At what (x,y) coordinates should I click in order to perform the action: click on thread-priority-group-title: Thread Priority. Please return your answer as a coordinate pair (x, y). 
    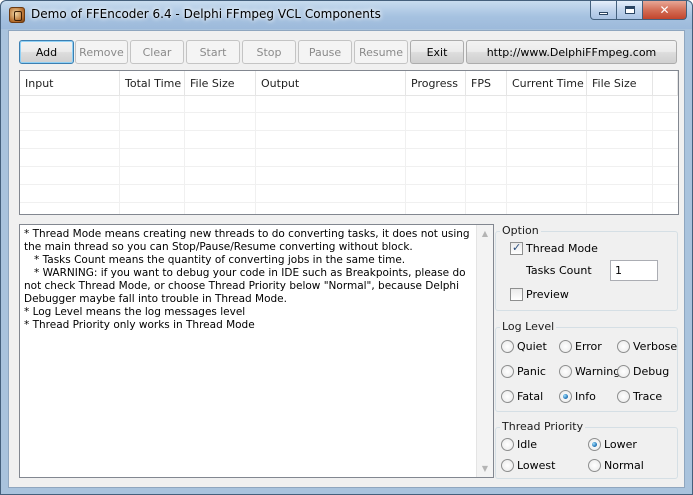
    Looking at the image, I should click on (543, 426).